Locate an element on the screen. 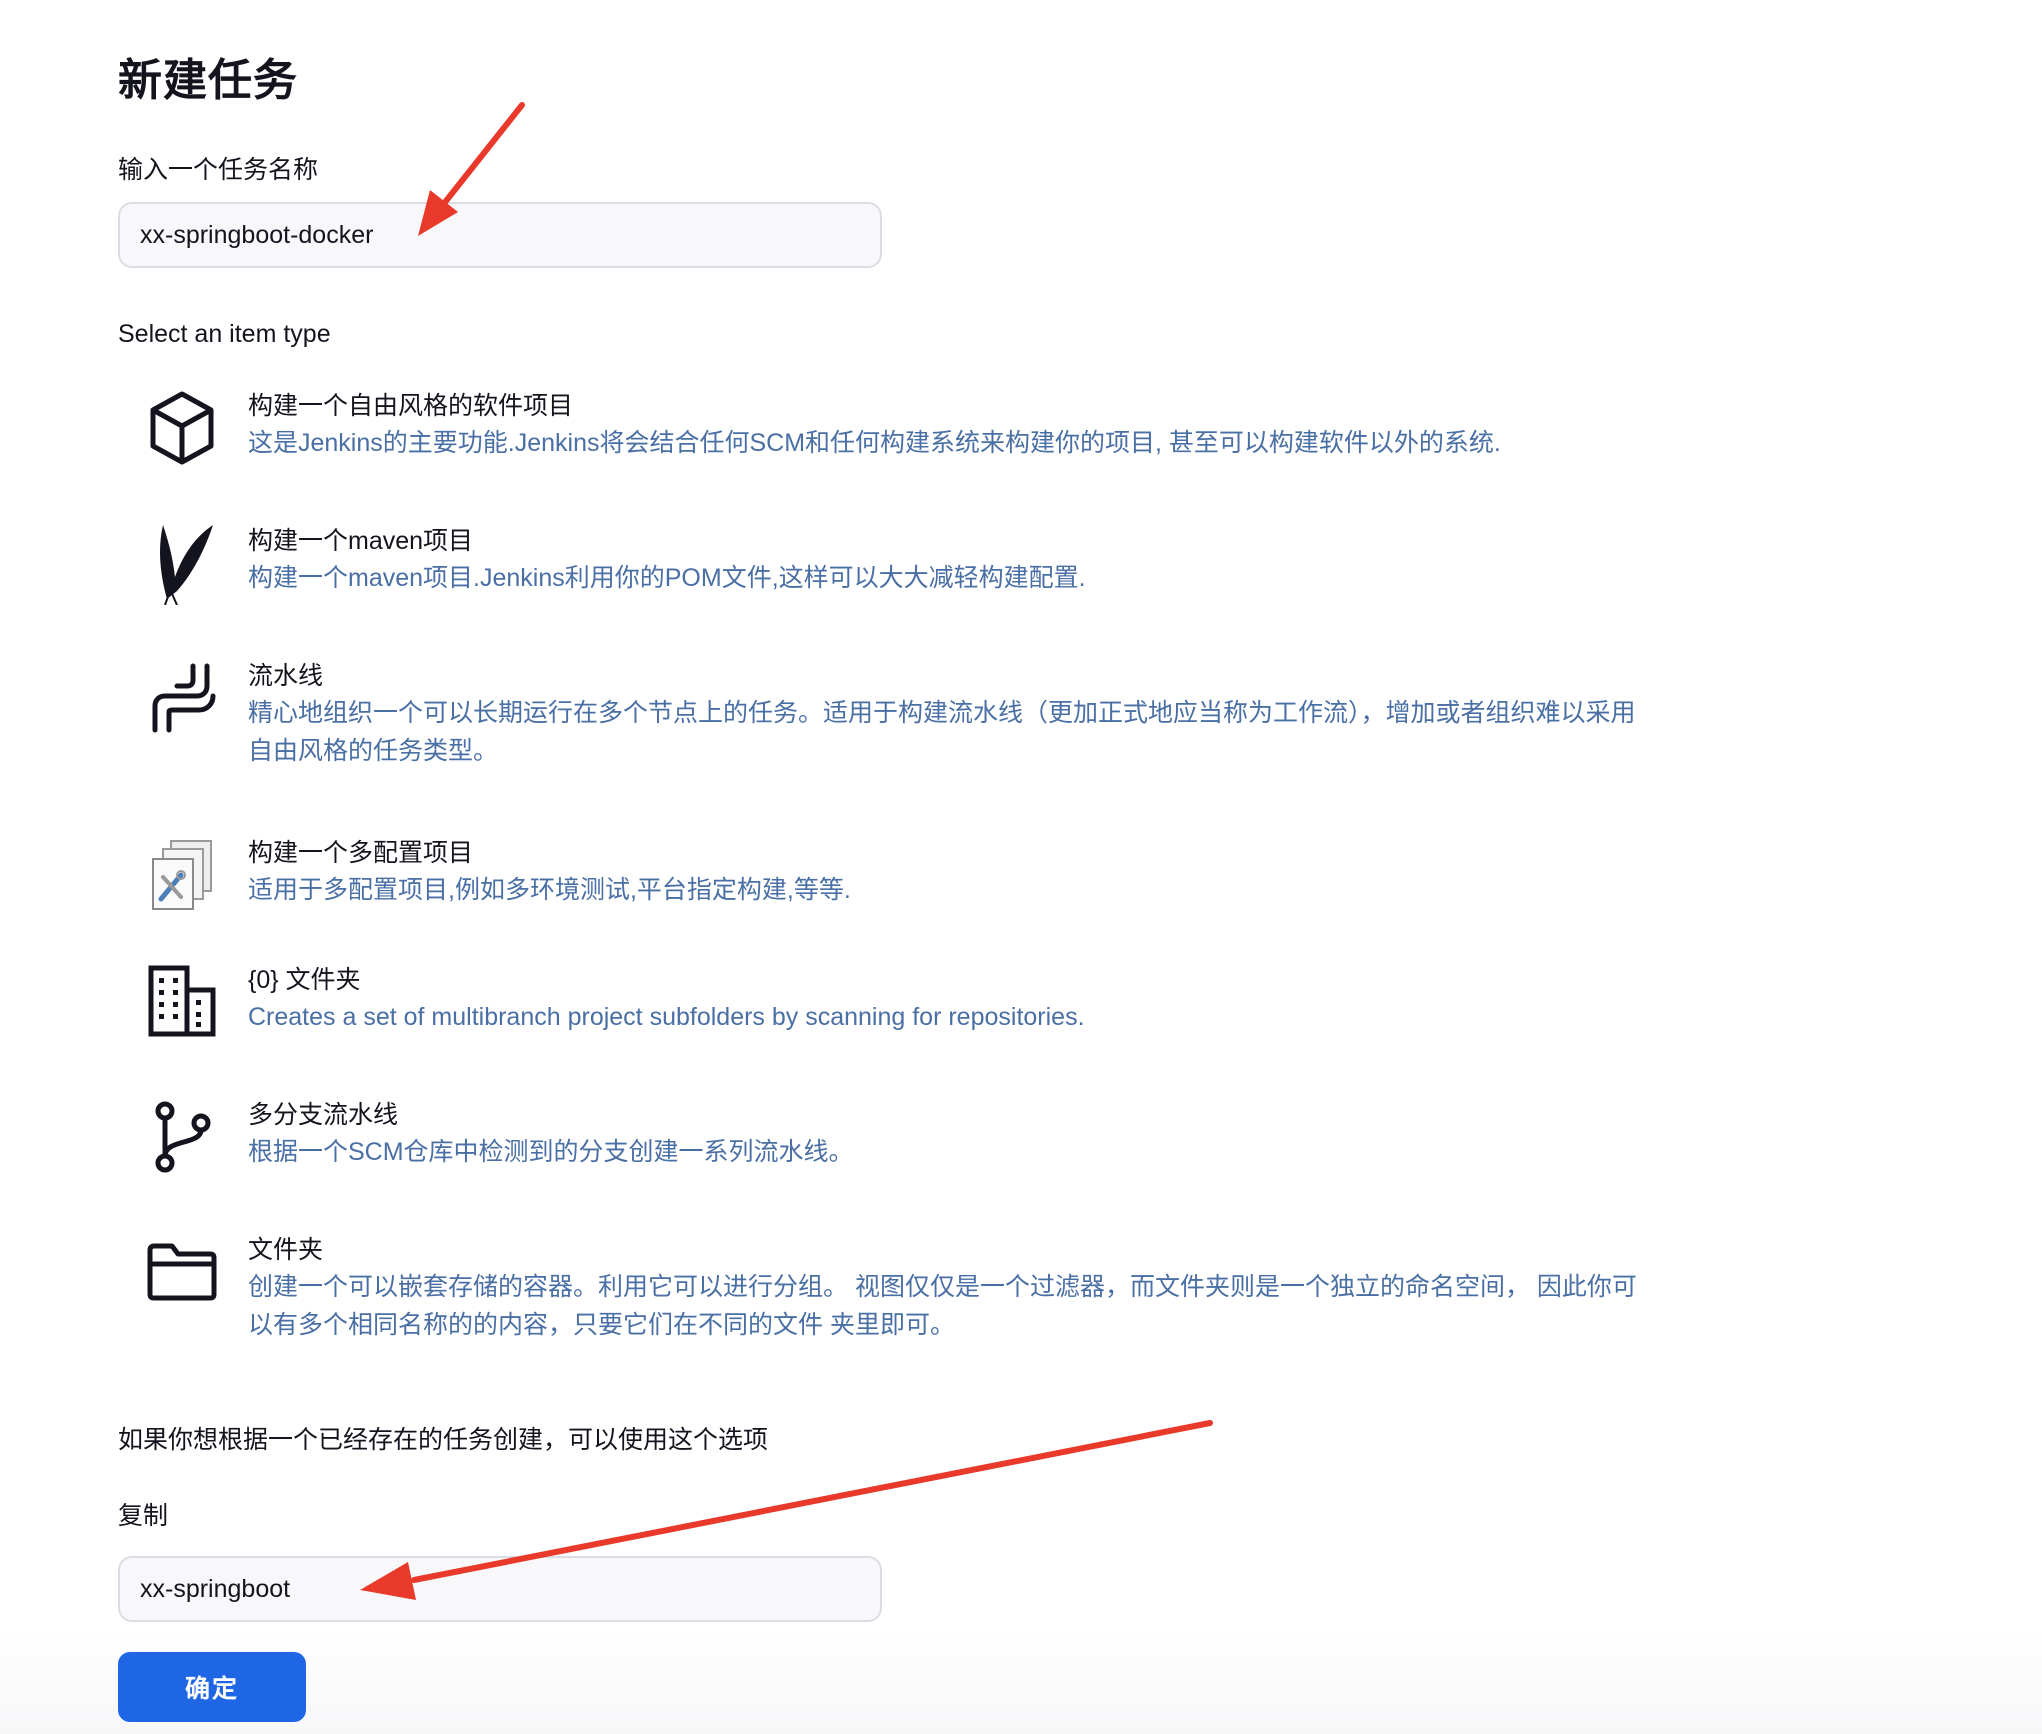 The width and height of the screenshot is (2042, 1734). annotation-arrow-name is located at coordinates (471, 169).